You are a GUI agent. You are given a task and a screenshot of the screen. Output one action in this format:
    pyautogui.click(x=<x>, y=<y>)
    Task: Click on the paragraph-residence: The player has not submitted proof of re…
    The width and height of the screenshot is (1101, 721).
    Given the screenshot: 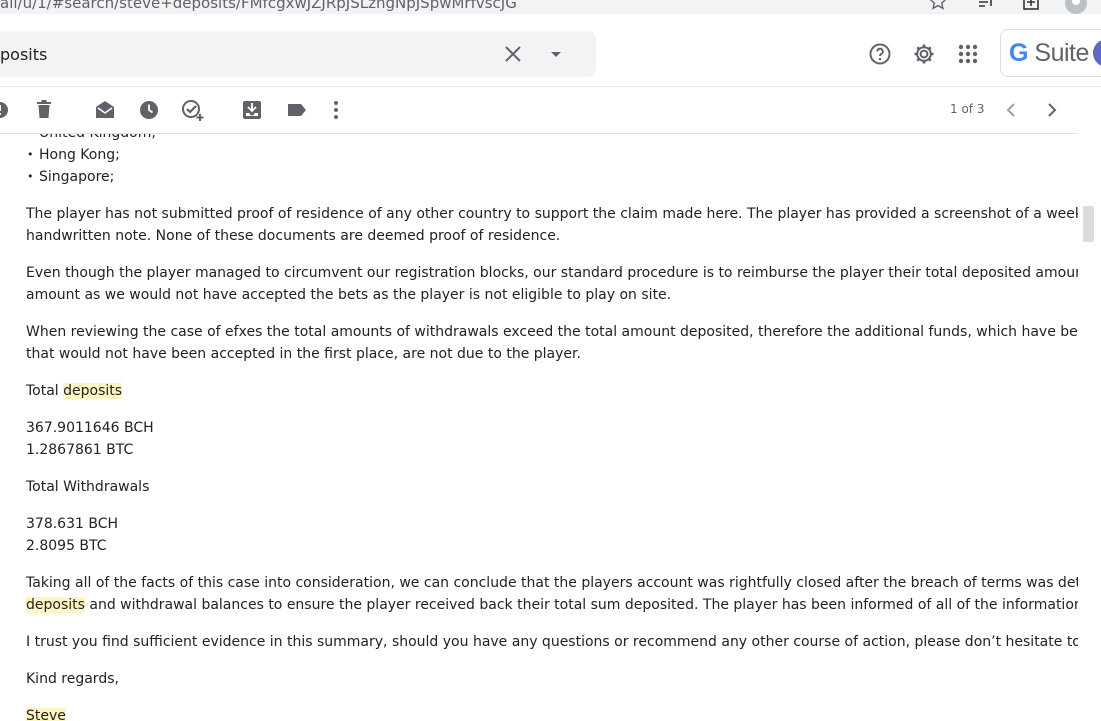 What is the action you would take?
    pyautogui.click(x=552, y=225)
    